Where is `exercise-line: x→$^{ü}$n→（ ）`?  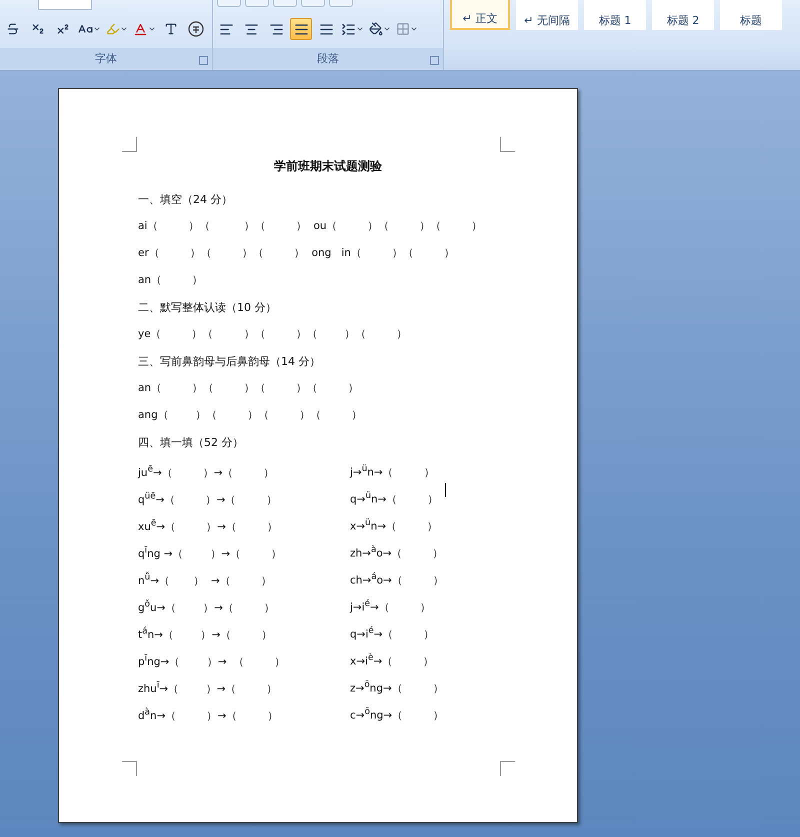
exercise-line: x→$^{ü}$n→（ ） is located at coordinates (394, 525).